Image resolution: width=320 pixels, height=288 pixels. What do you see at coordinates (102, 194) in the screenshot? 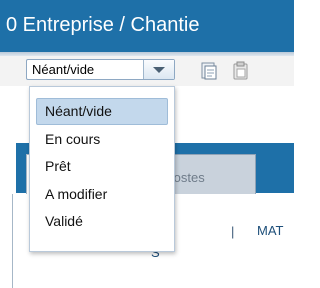
I see `option-a-modifier: A modifier` at bounding box center [102, 194].